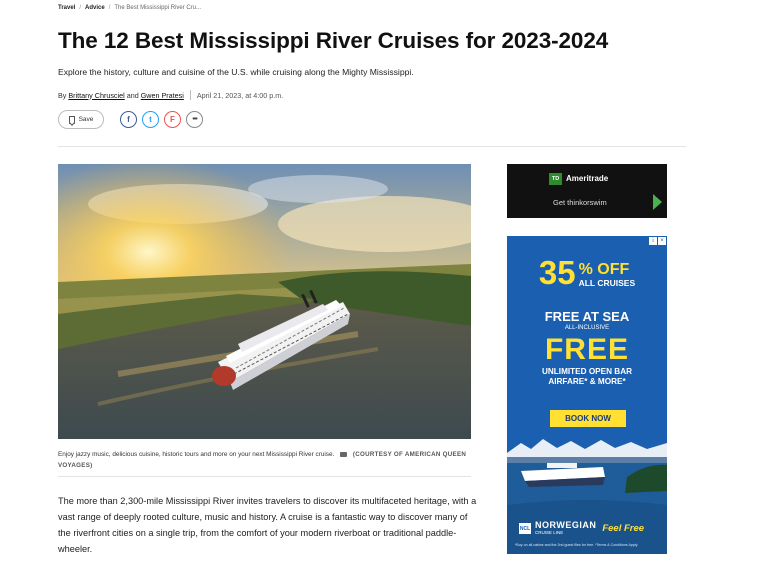  I want to click on ncl-discount: 35 % OFF ALL CRUISES, so click(587, 272).